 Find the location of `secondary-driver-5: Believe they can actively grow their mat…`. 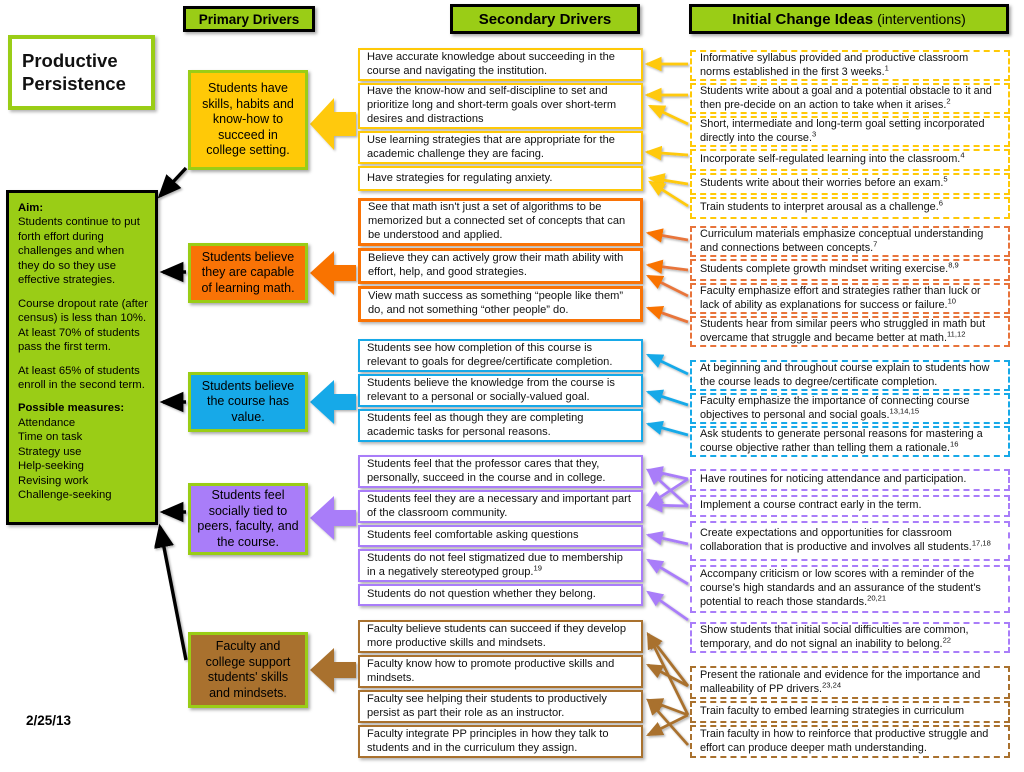

secondary-driver-5: Believe they can actively grow their mat… is located at coordinates (500, 266).